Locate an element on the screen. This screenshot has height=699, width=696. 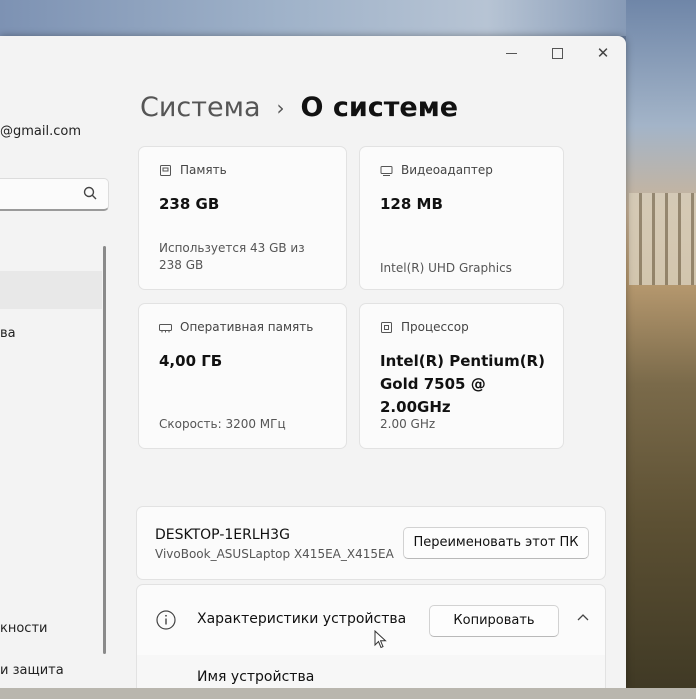
sidebar-item-partial-3: и защита is located at coordinates (32, 670).